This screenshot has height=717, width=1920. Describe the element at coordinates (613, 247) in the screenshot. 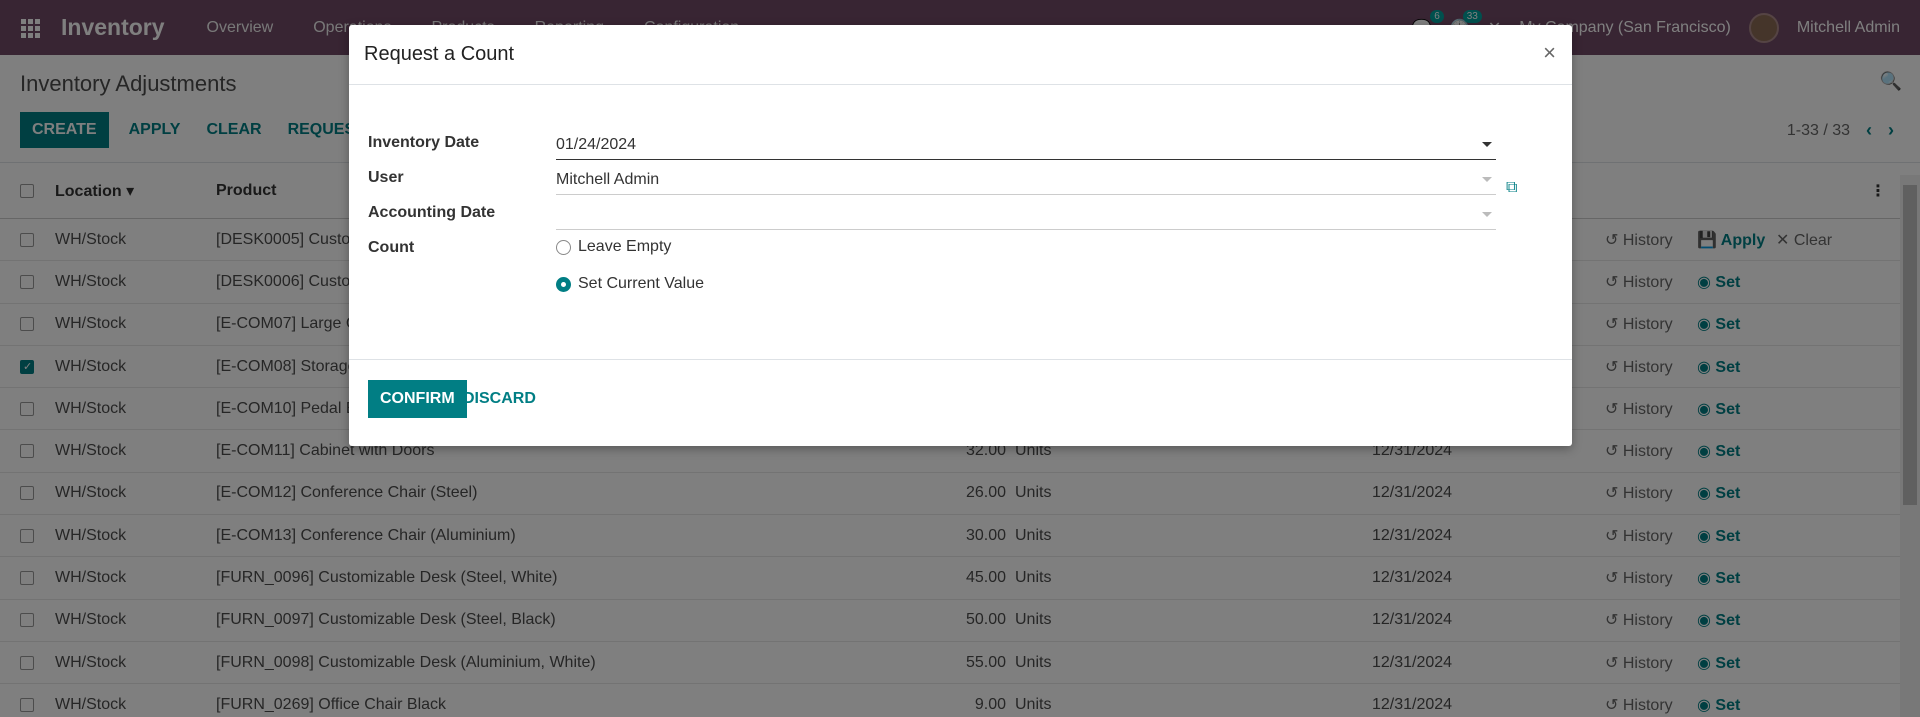

I see `radio-leave-empty: Leave Empty` at that location.